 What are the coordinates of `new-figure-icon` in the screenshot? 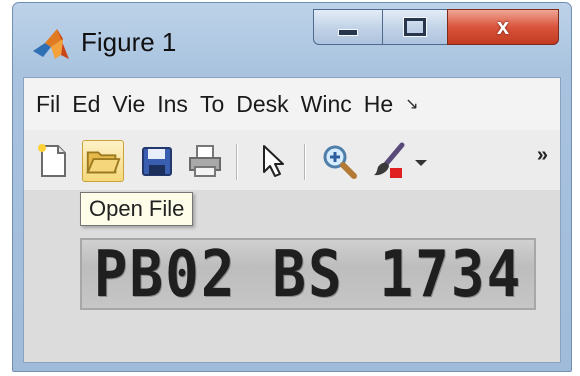 It's located at (52, 160).